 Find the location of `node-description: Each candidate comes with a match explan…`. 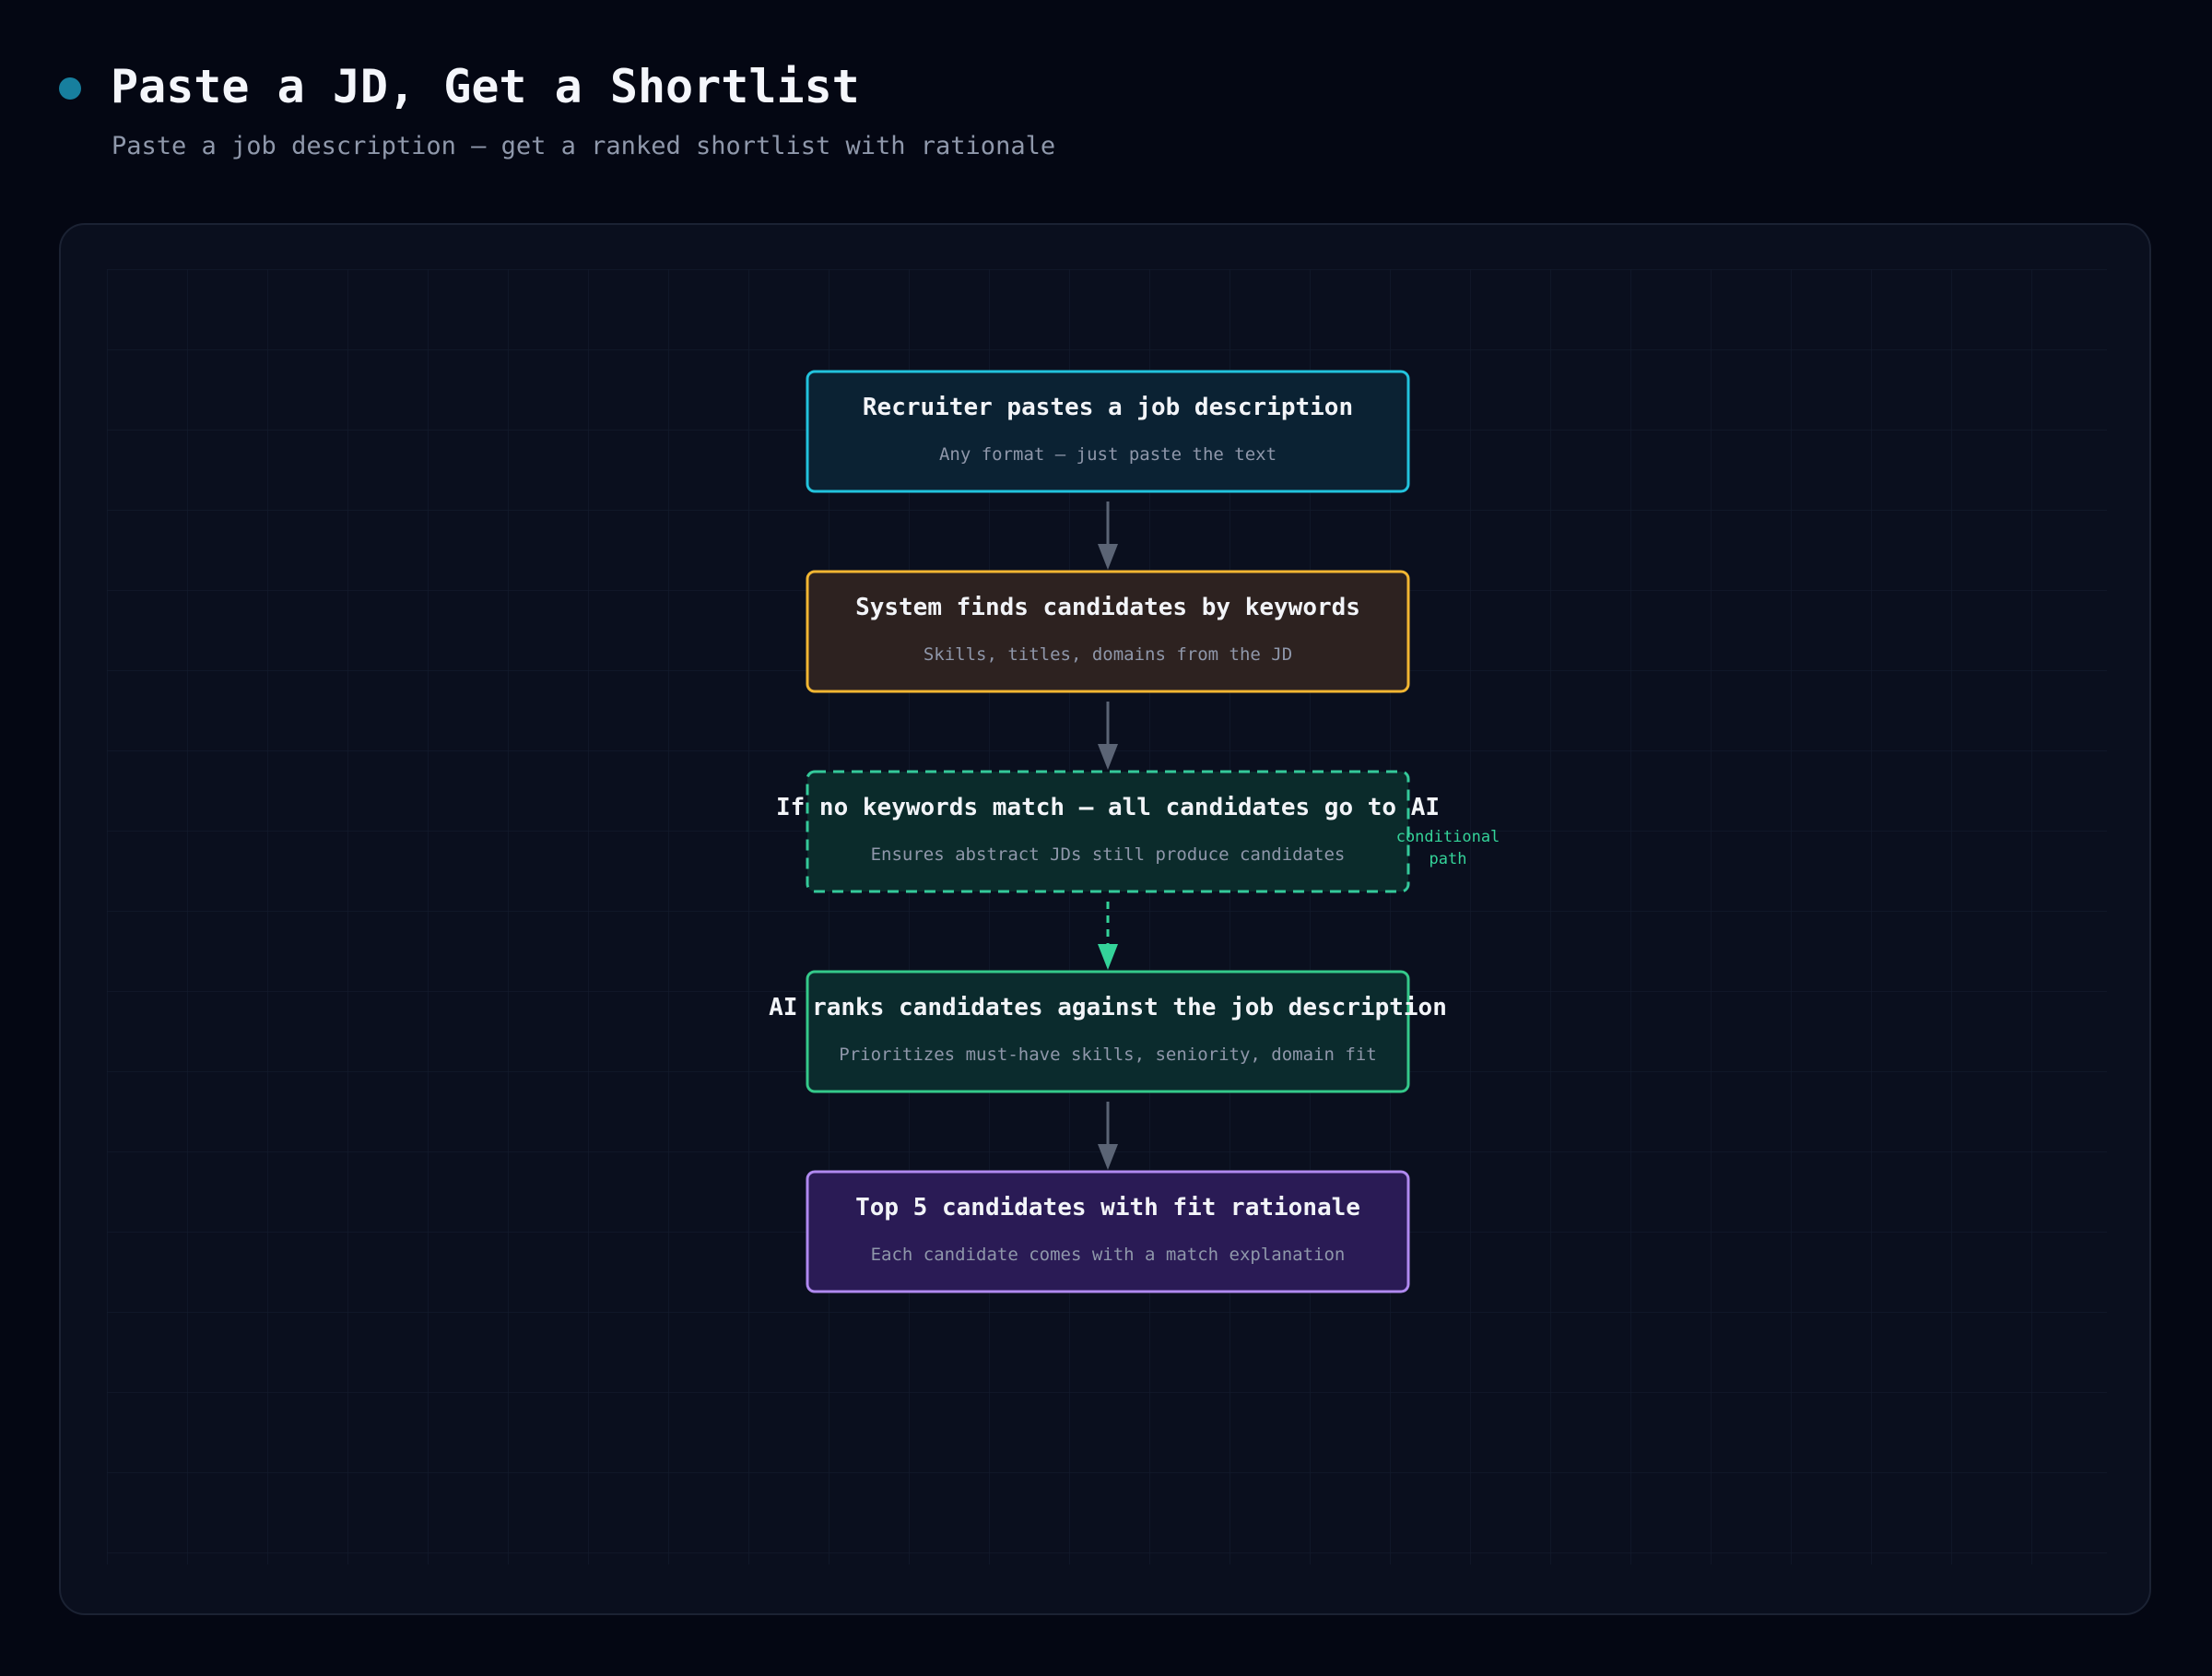

node-description: Each candidate comes with a match explan… is located at coordinates (1108, 1255).